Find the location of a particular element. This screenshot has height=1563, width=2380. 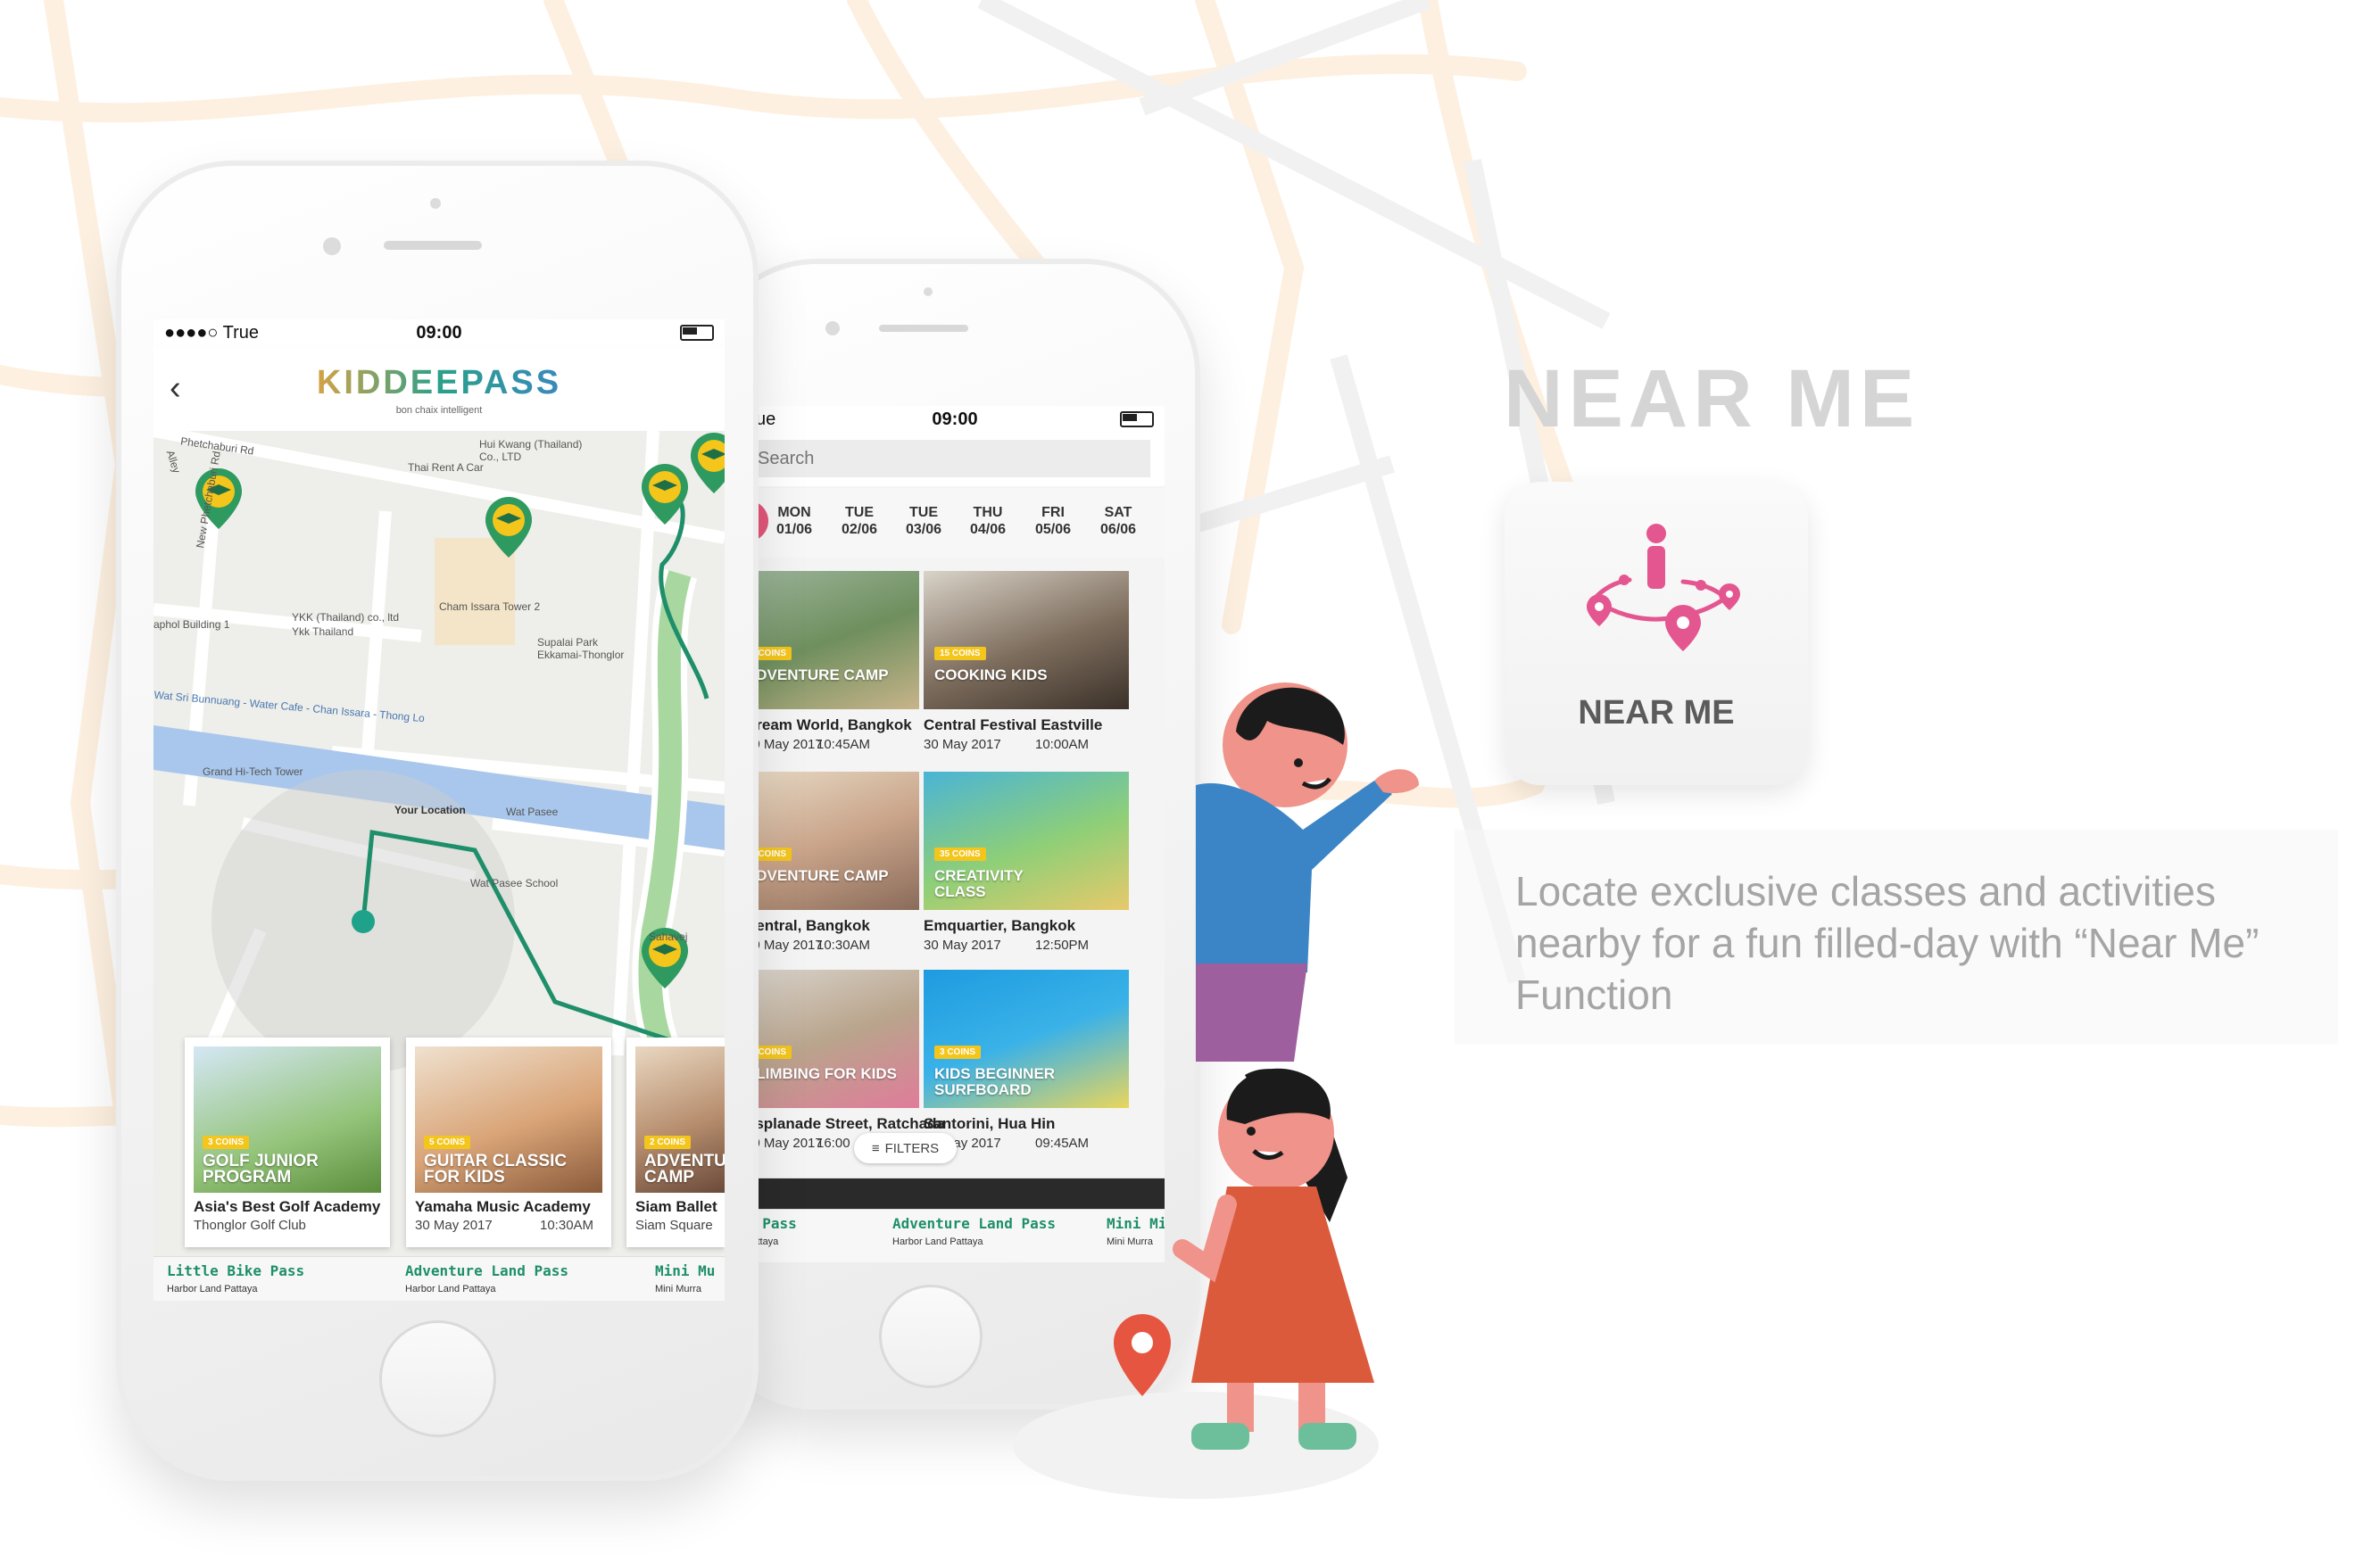

day-item: MON 01/06 is located at coordinates (794, 521).